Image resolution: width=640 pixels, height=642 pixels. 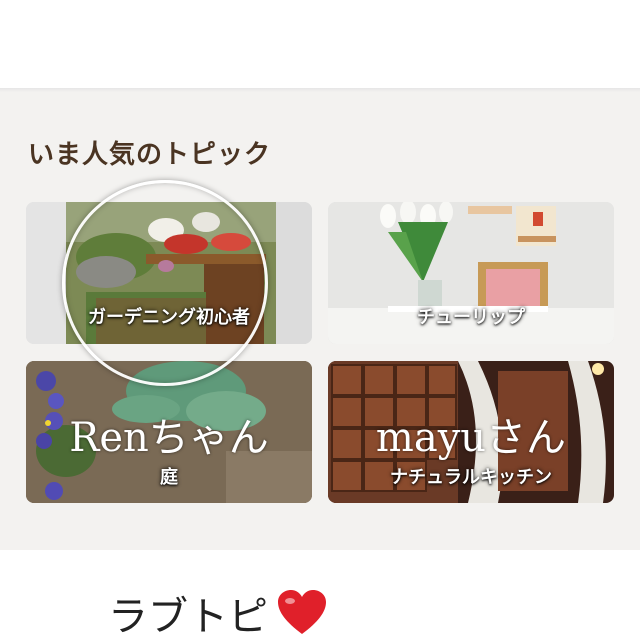 What do you see at coordinates (169, 317) in the screenshot?
I see `topic-label: ガーデニング初心者` at bounding box center [169, 317].